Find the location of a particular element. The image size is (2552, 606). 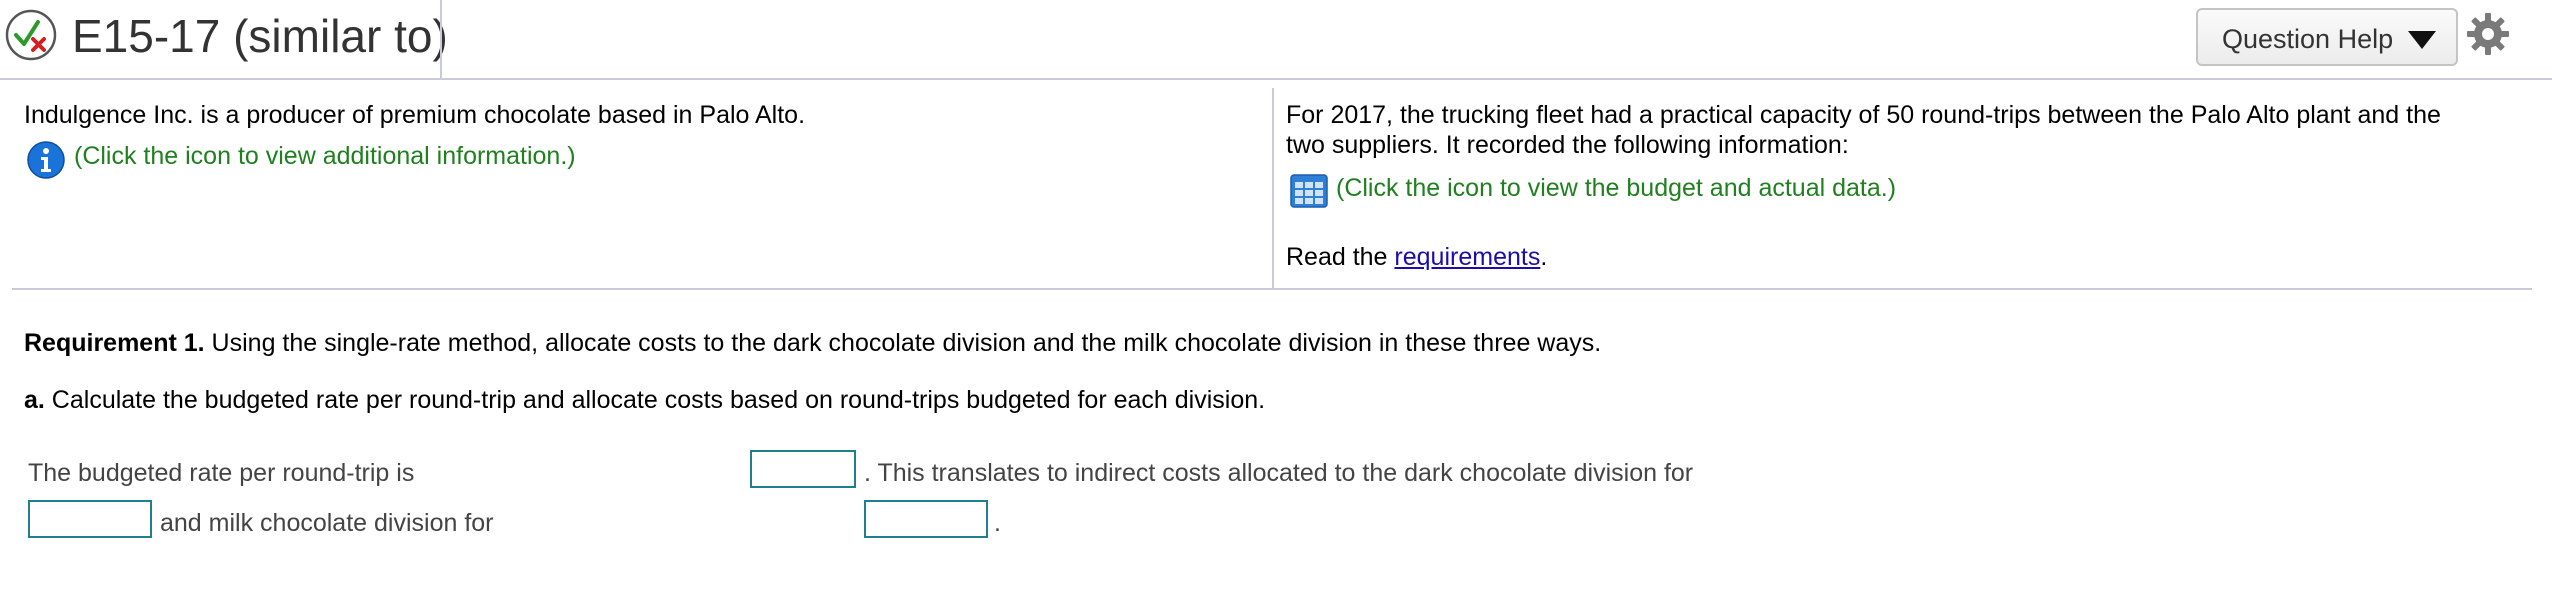

milk-chocolate-cost-input is located at coordinates (926, 519).